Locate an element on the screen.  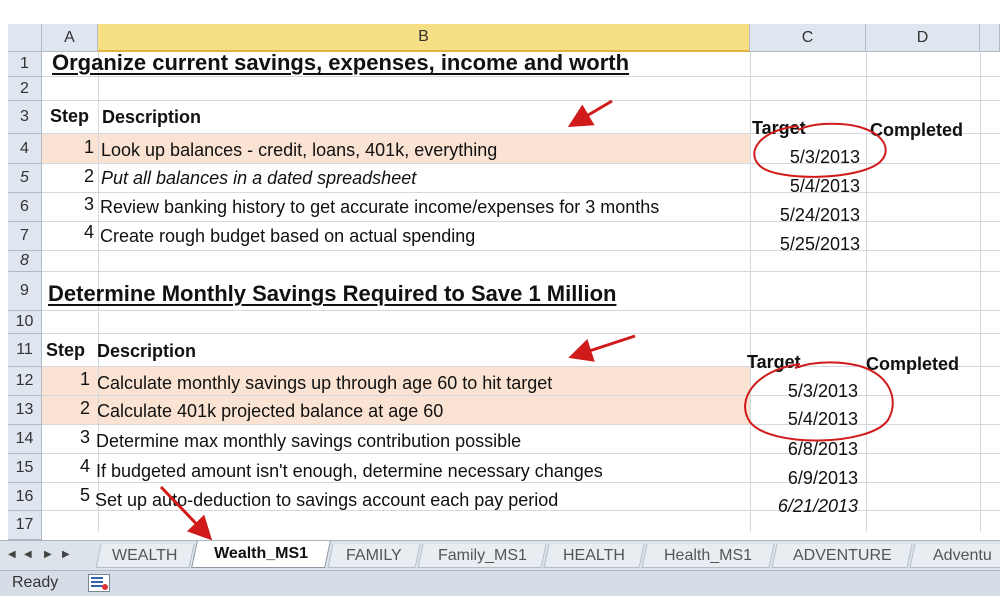
row-header-17: 17 is located at coordinates (25, 525).